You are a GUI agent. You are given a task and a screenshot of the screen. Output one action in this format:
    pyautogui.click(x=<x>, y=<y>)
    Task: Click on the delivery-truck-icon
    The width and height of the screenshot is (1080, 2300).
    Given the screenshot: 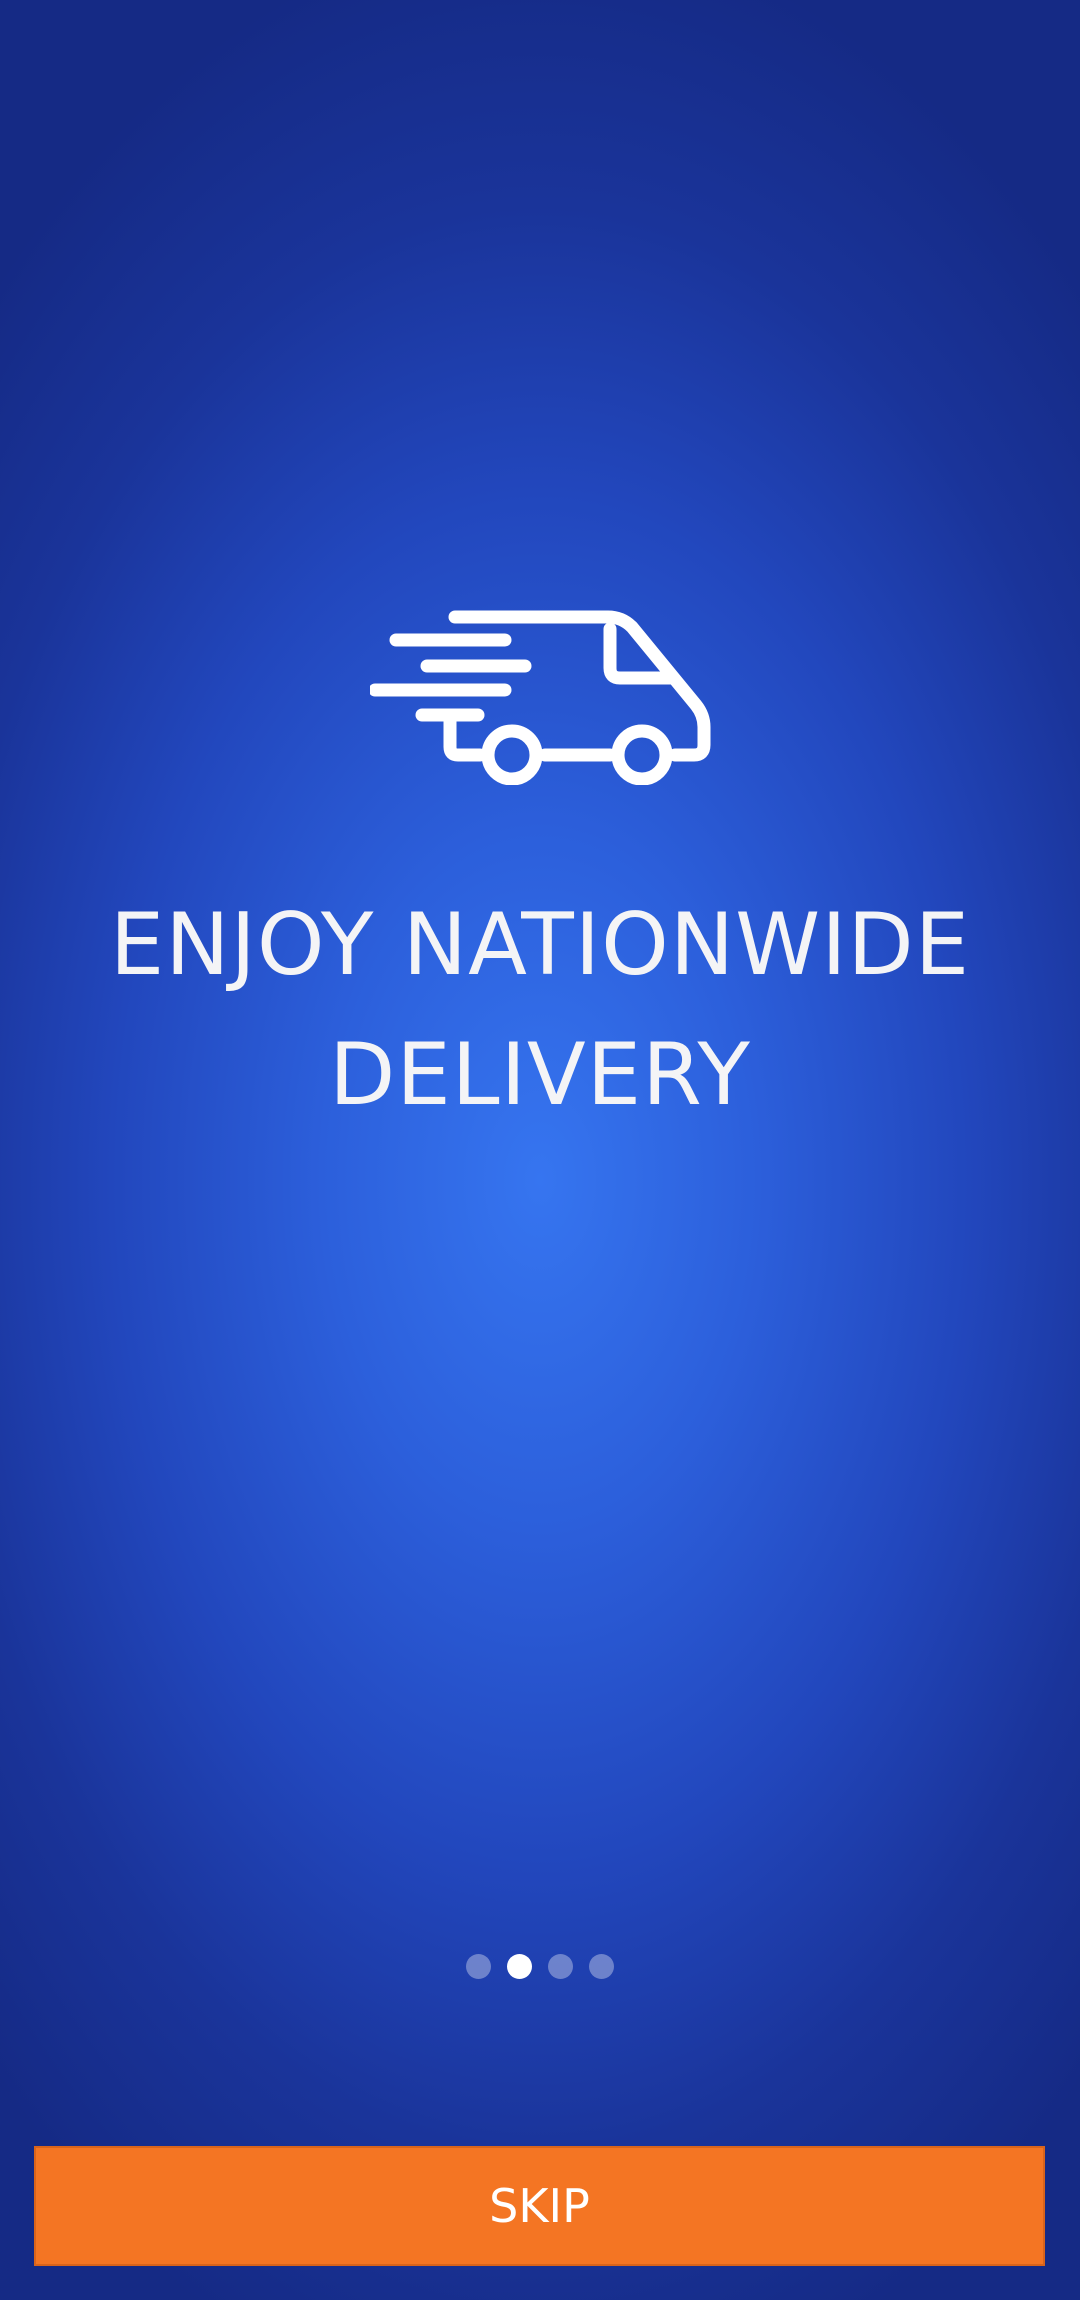 What is the action you would take?
    pyautogui.click(x=540, y=697)
    